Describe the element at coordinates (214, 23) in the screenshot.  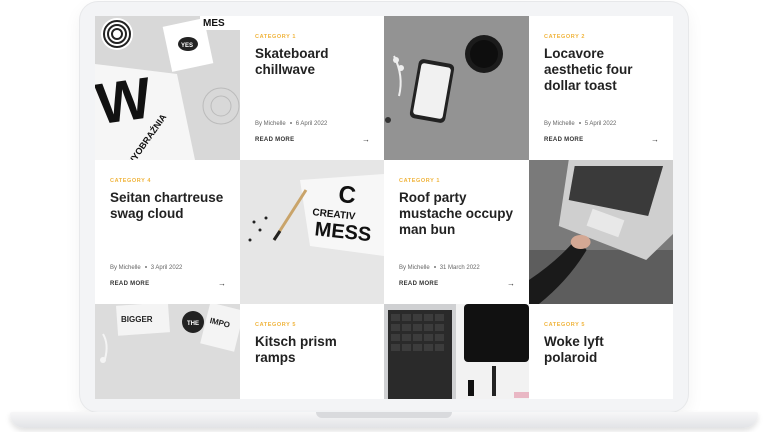
I see `poster-top-text: MES` at that location.